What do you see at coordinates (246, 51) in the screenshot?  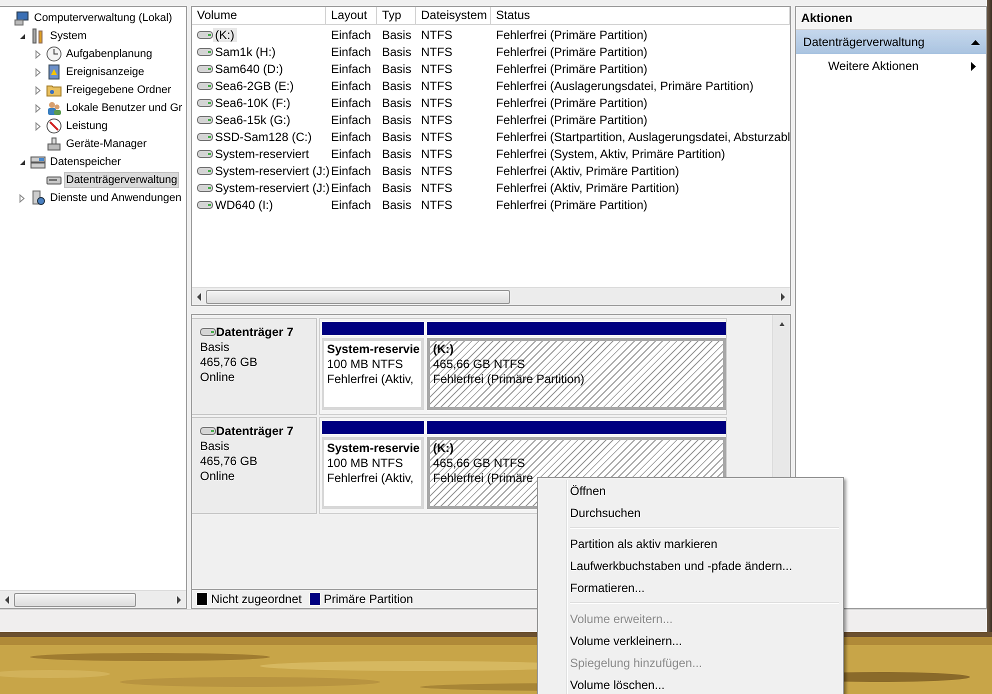 I see `volume-name: Sam1k (H:)` at bounding box center [246, 51].